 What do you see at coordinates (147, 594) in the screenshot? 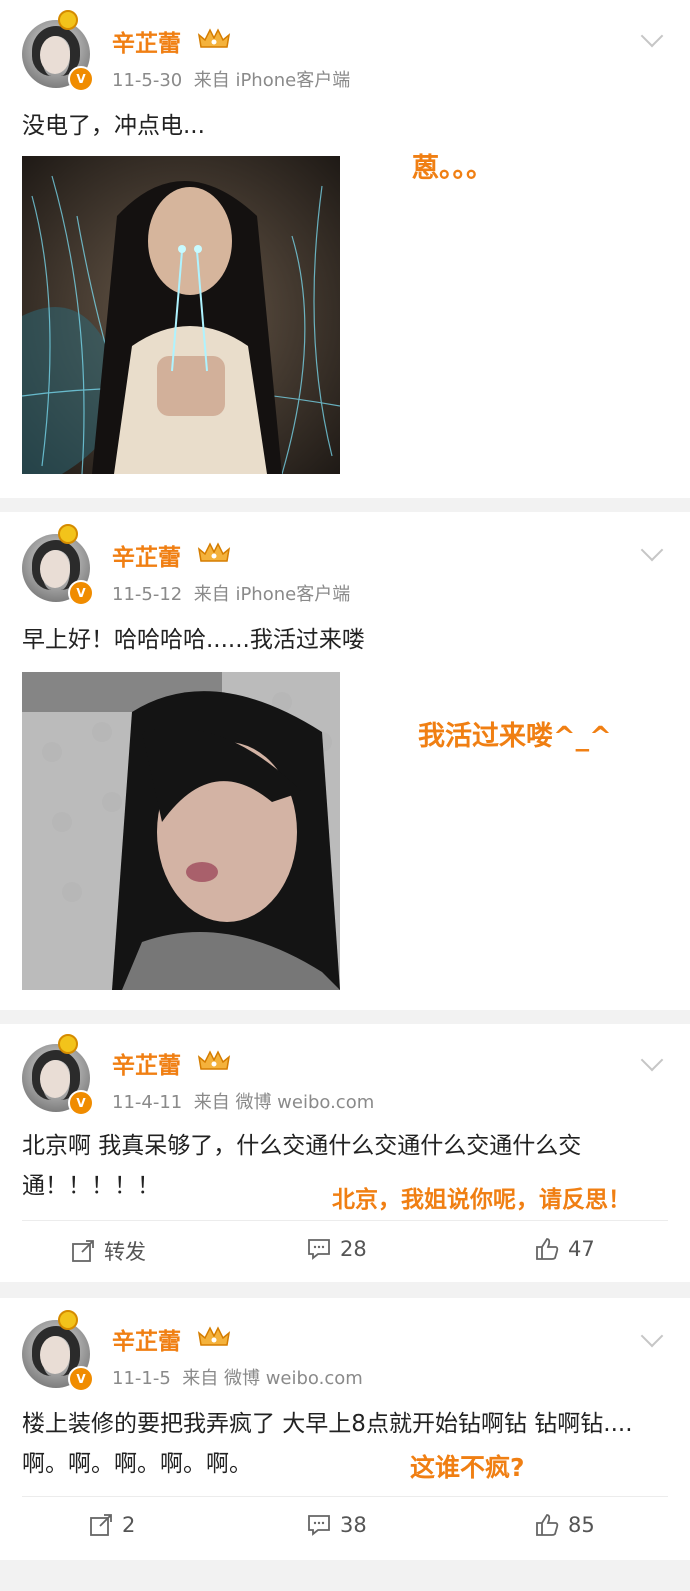
I see `post-date: 11-5-12` at bounding box center [147, 594].